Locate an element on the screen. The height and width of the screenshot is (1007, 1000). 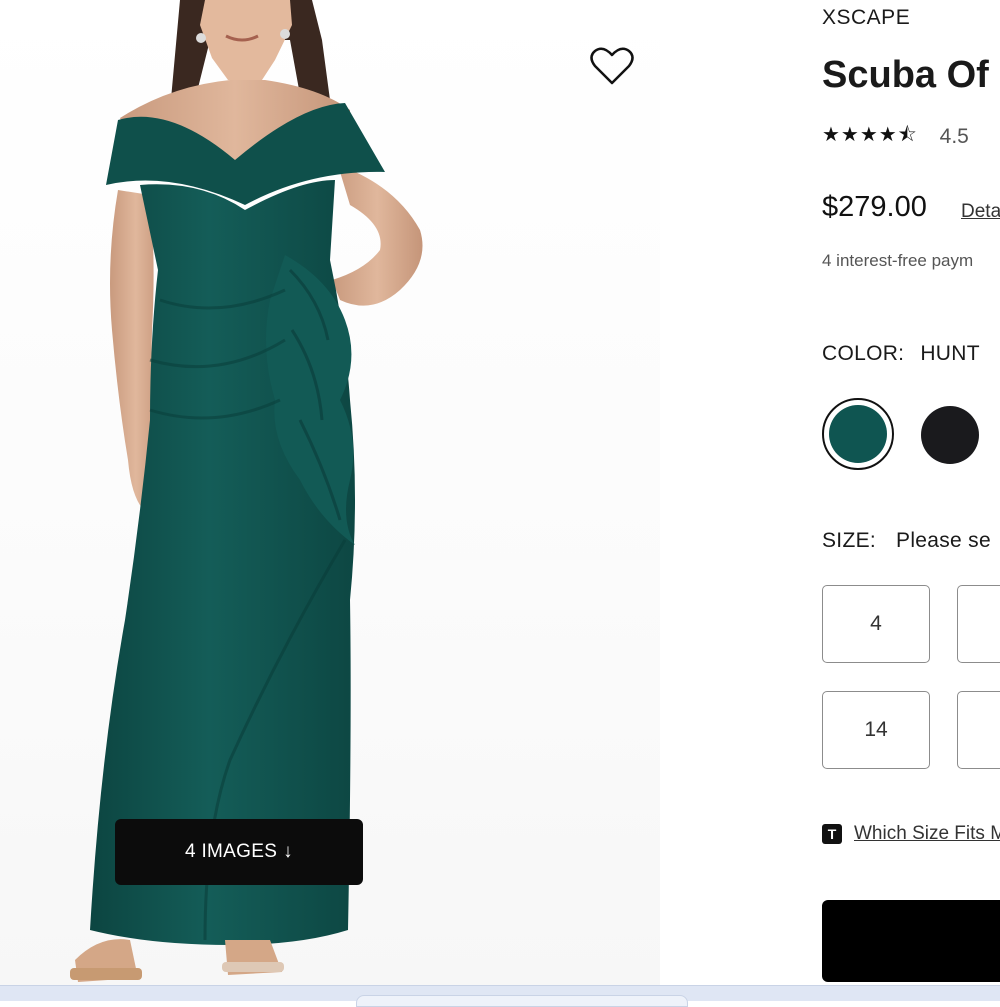
view-images-label: 4 IMAGES is located at coordinates (231, 851).